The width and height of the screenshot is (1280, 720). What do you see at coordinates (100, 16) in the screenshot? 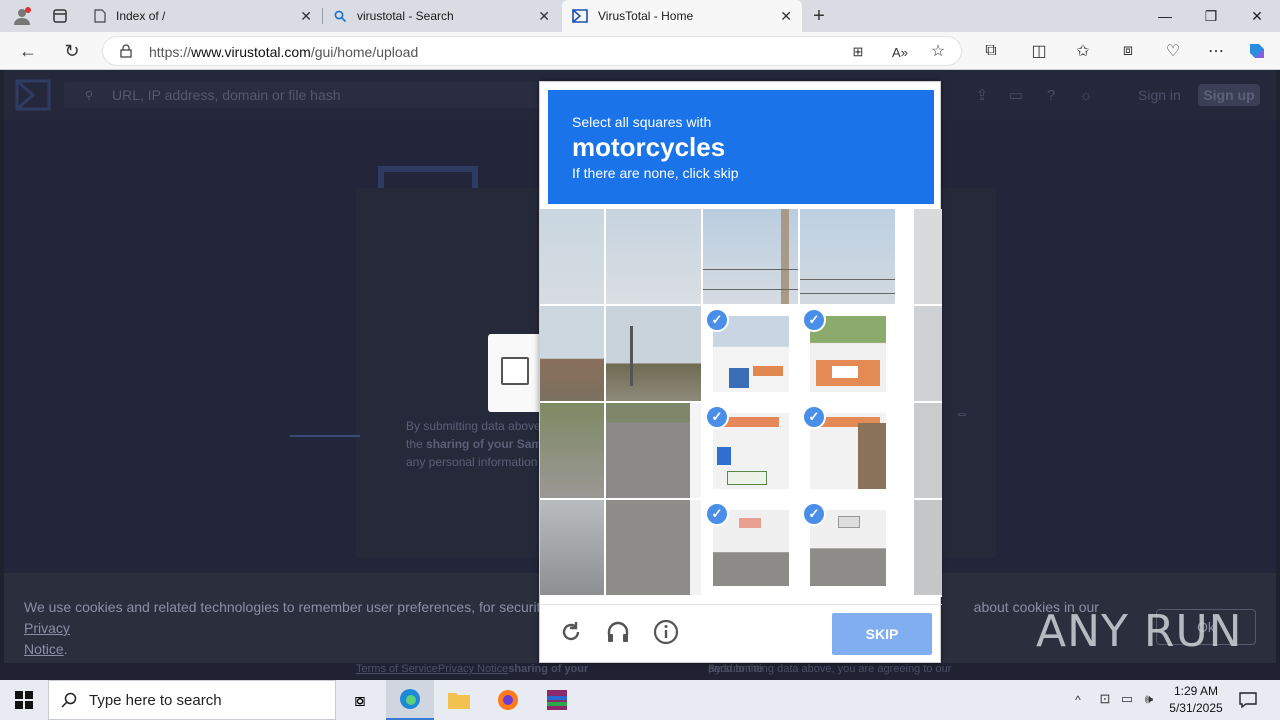
I see `page-icon` at bounding box center [100, 16].